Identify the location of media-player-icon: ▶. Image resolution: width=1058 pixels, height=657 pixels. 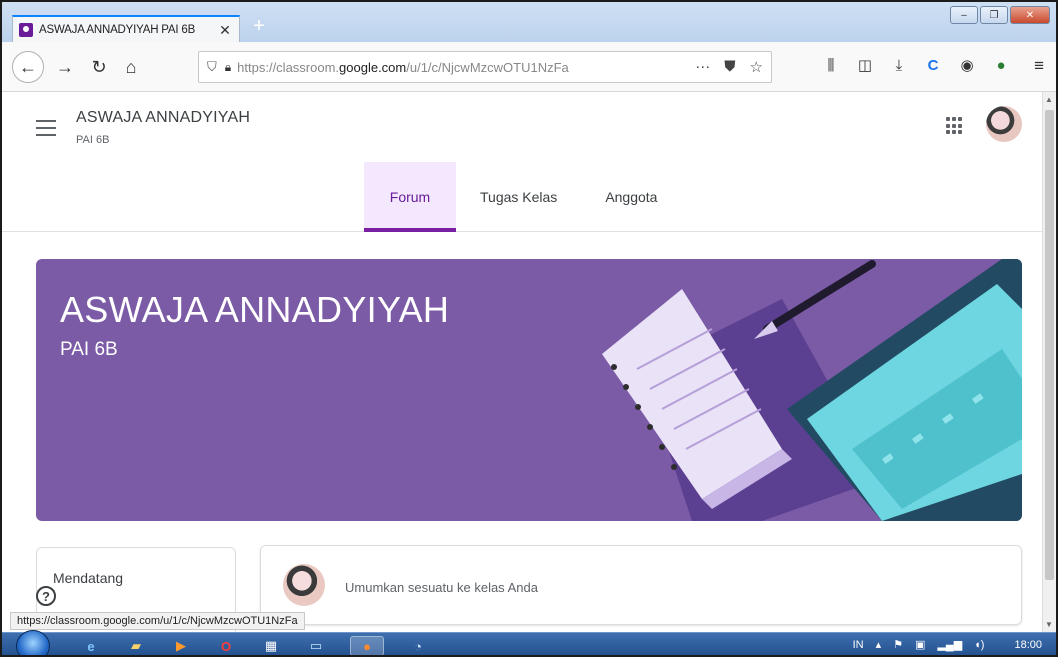
(181, 645).